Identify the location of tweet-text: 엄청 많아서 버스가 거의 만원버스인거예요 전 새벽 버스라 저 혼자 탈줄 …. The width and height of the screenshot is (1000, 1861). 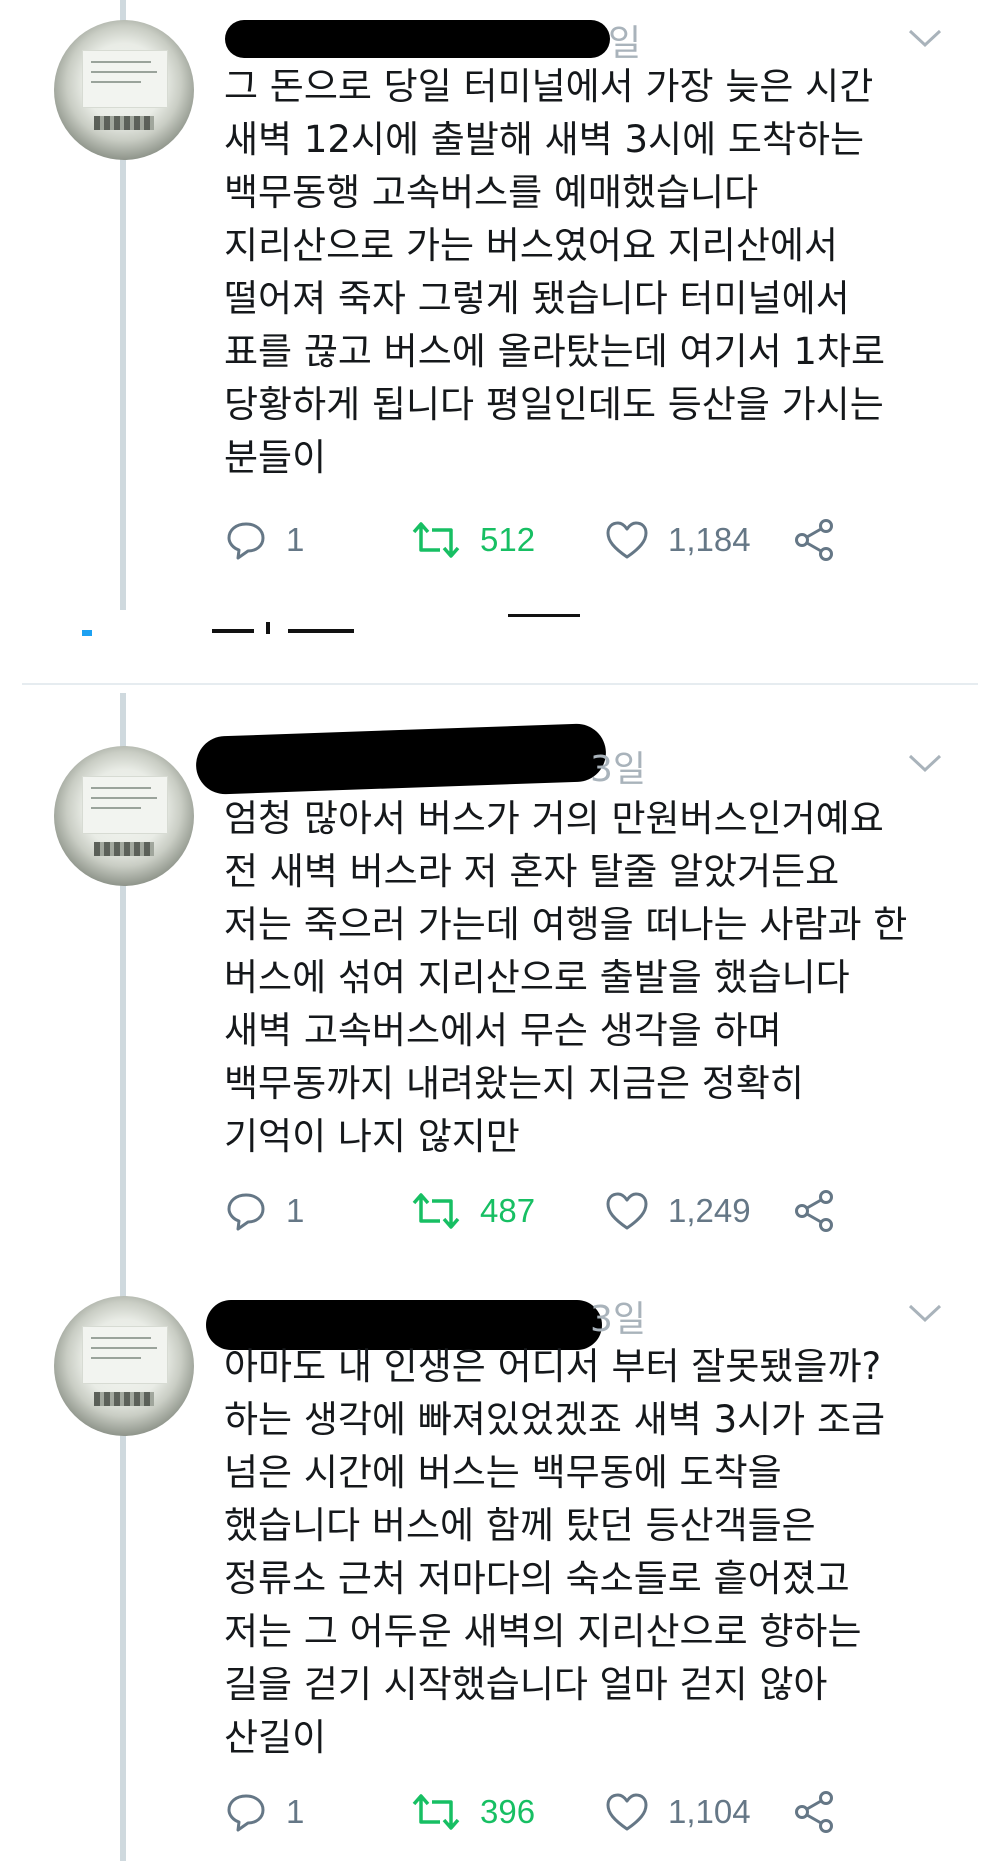
(565, 977).